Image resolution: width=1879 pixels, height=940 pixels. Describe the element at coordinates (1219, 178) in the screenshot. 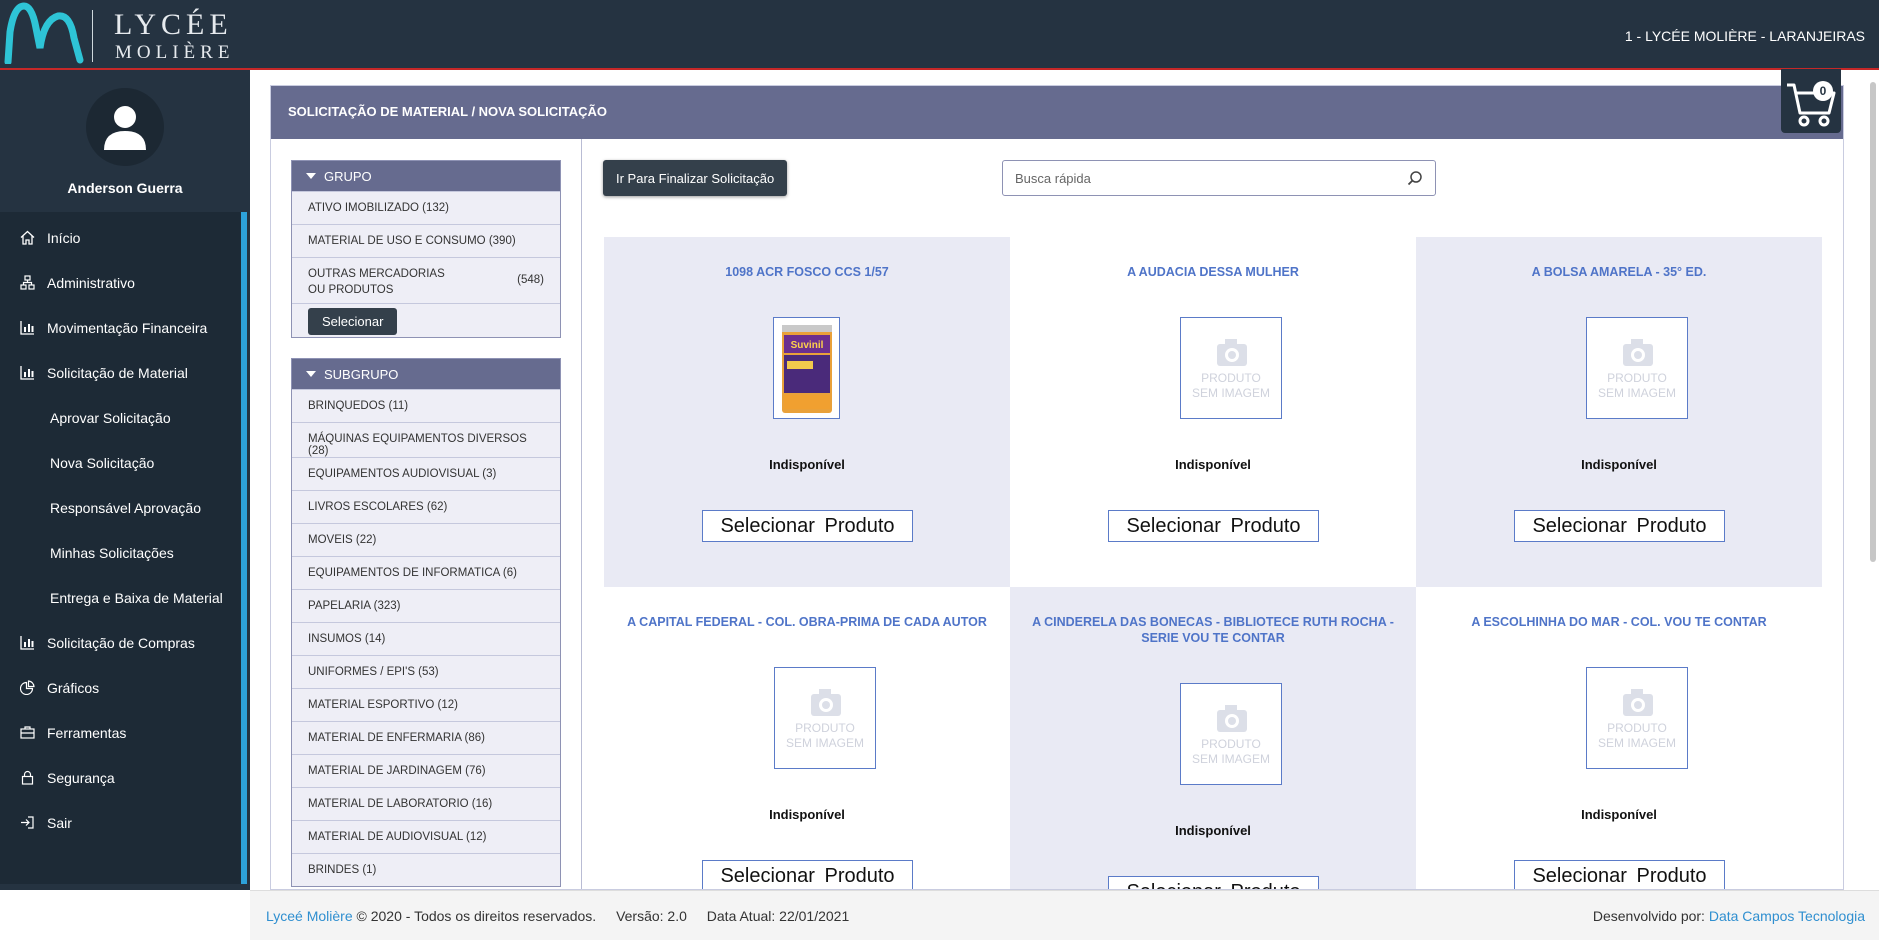

I see `search-input: Busca rápida` at that location.